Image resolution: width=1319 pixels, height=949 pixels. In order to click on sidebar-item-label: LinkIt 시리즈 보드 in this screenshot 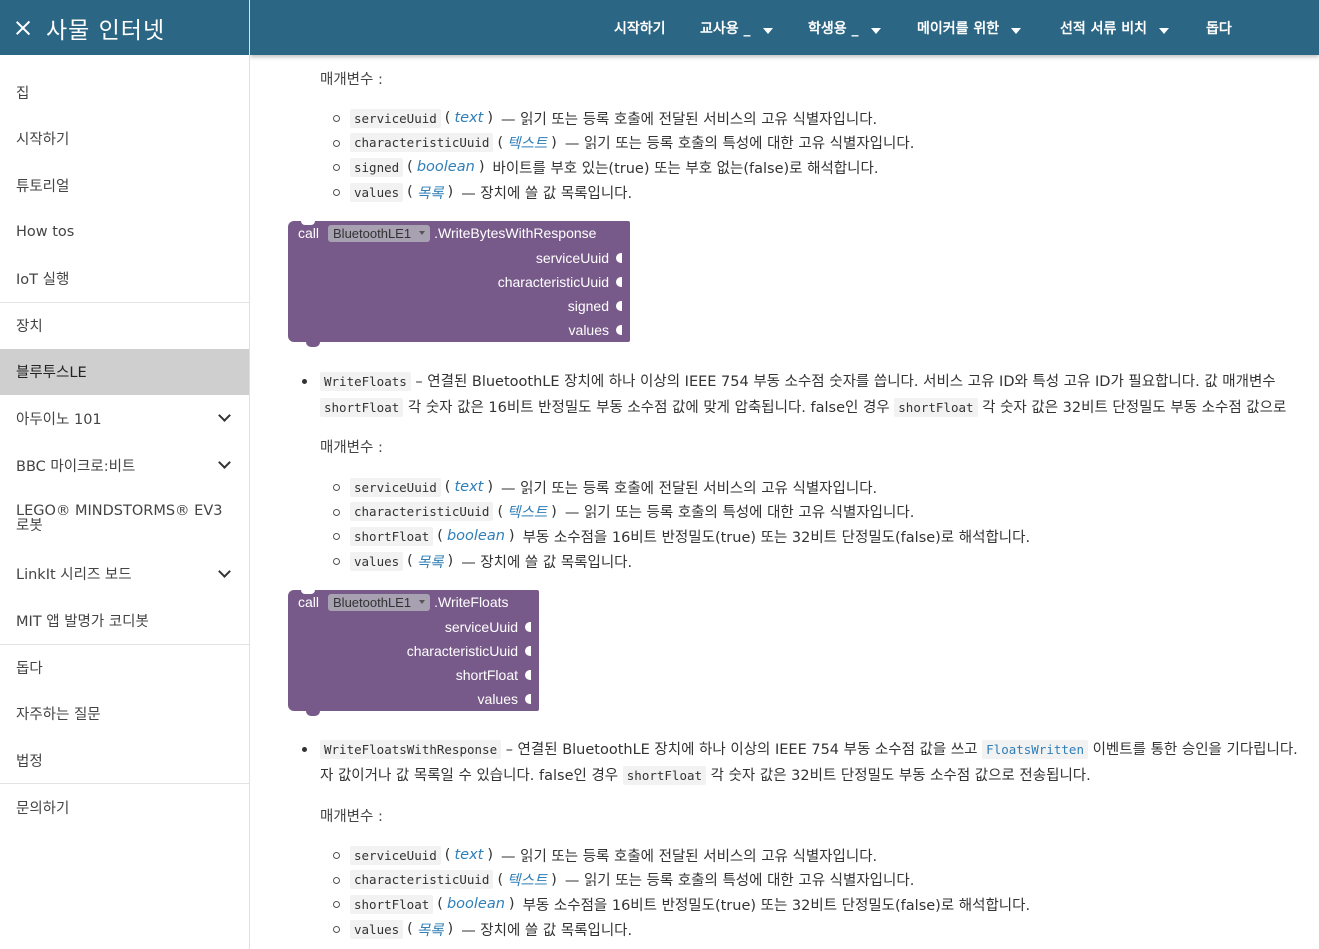, I will do `click(74, 575)`.